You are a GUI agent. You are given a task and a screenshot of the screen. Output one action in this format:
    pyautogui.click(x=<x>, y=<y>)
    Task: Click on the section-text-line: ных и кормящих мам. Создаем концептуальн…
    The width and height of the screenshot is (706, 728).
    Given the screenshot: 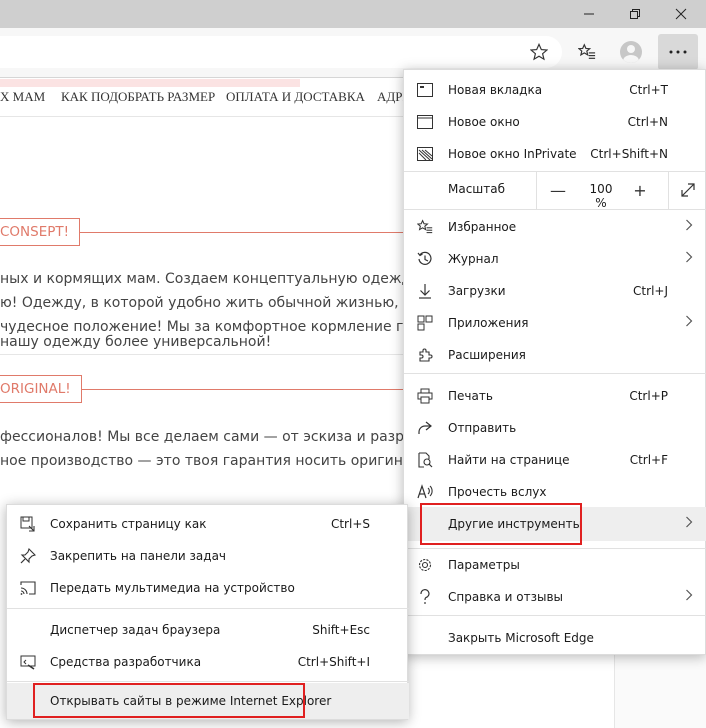 What is the action you would take?
    pyautogui.click(x=221, y=279)
    